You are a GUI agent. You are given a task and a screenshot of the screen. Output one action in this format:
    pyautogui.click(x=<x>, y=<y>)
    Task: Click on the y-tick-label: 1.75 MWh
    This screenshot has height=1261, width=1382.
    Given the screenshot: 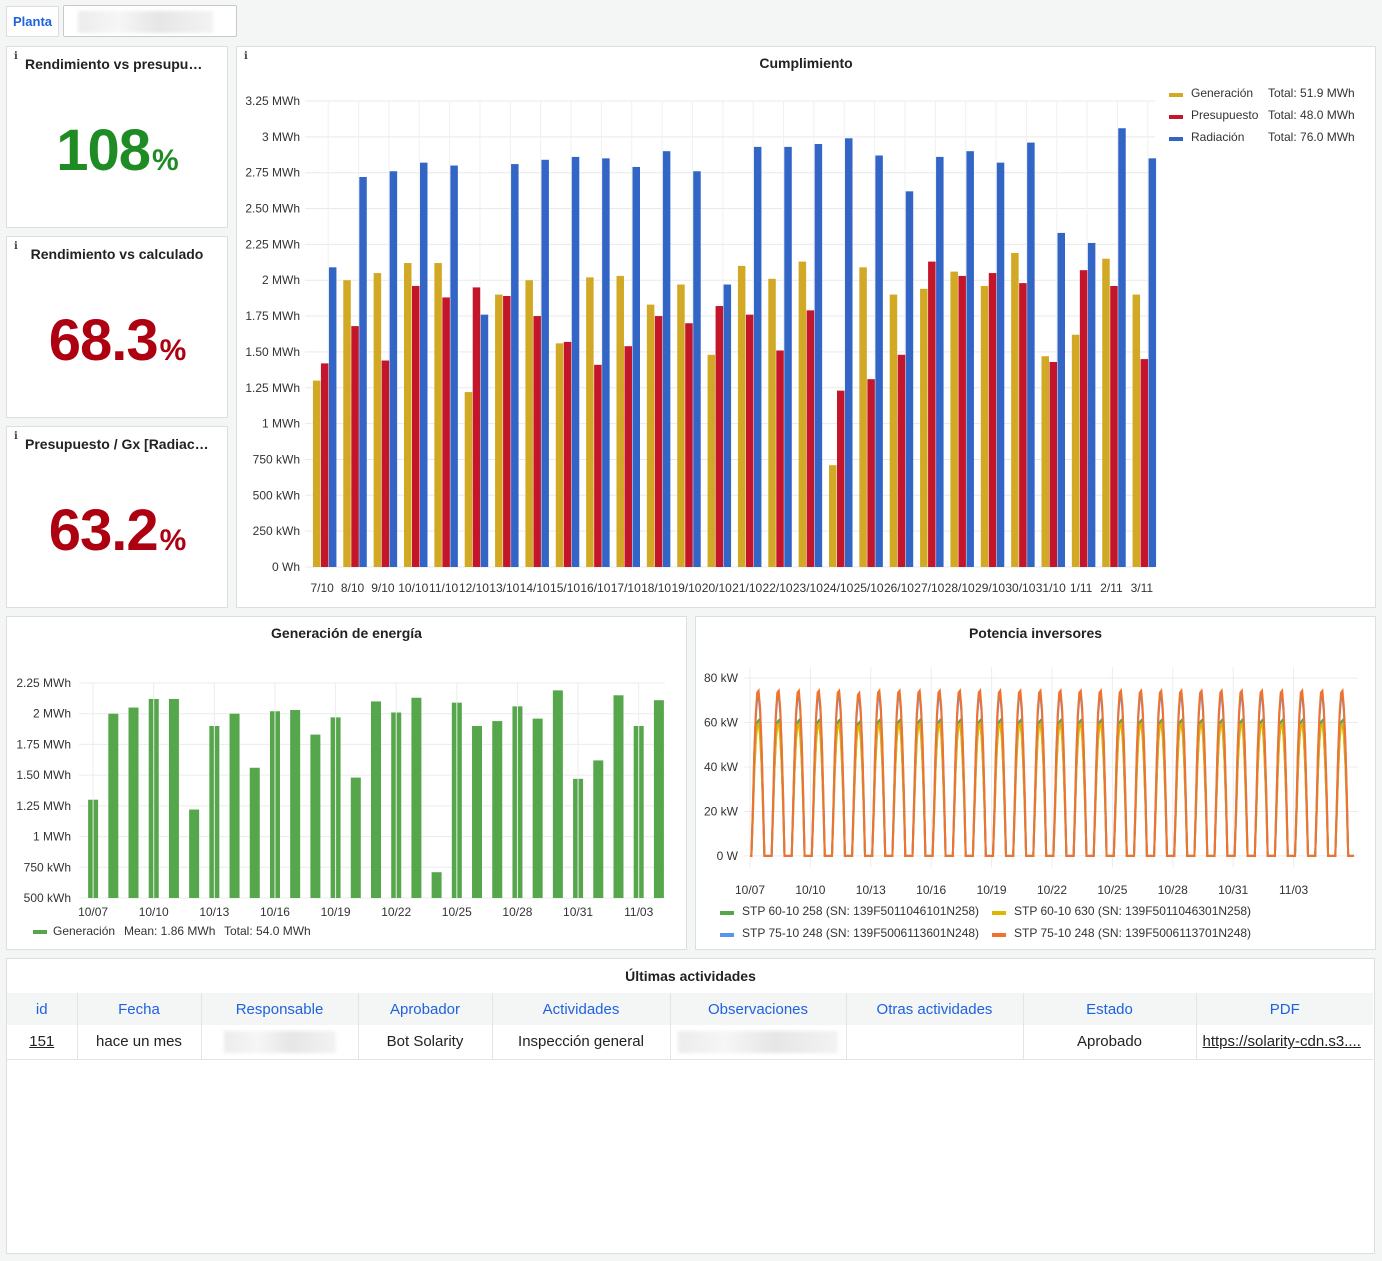 What is the action you would take?
    pyautogui.click(x=43, y=744)
    